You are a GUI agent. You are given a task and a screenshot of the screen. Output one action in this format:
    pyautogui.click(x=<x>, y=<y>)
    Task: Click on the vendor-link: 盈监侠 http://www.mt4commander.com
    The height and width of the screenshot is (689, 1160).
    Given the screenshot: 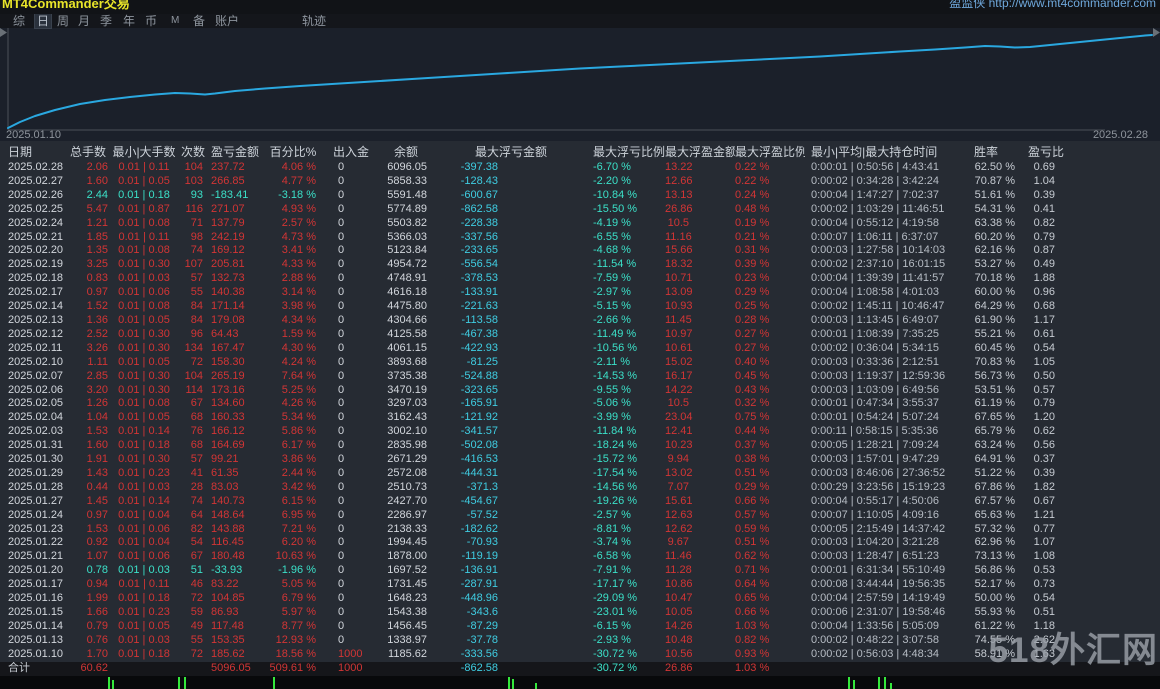 What is the action you would take?
    pyautogui.click(x=1052, y=5)
    